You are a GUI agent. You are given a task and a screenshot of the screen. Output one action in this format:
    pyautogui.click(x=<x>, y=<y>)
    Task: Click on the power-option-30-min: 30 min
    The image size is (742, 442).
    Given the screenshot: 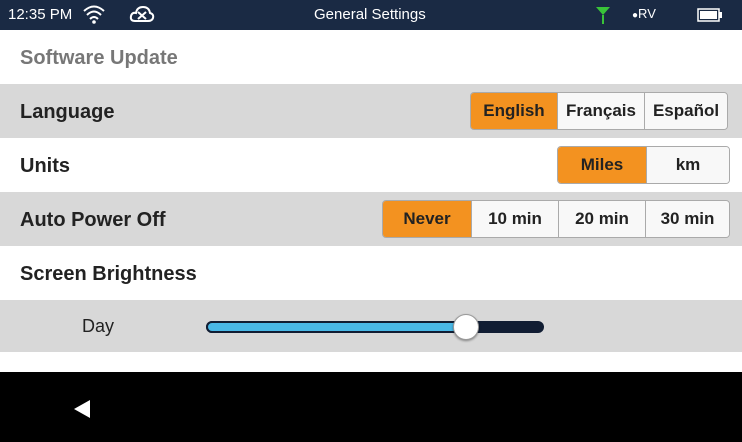 What is the action you would take?
    pyautogui.click(x=687, y=219)
    